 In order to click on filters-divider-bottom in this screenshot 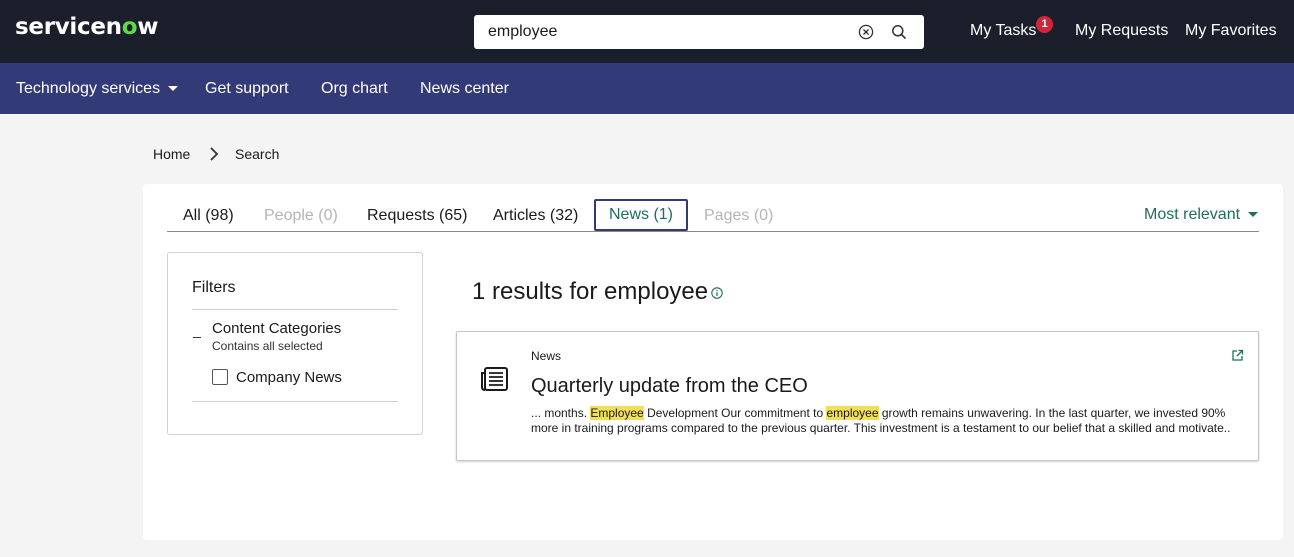, I will do `click(295, 401)`.